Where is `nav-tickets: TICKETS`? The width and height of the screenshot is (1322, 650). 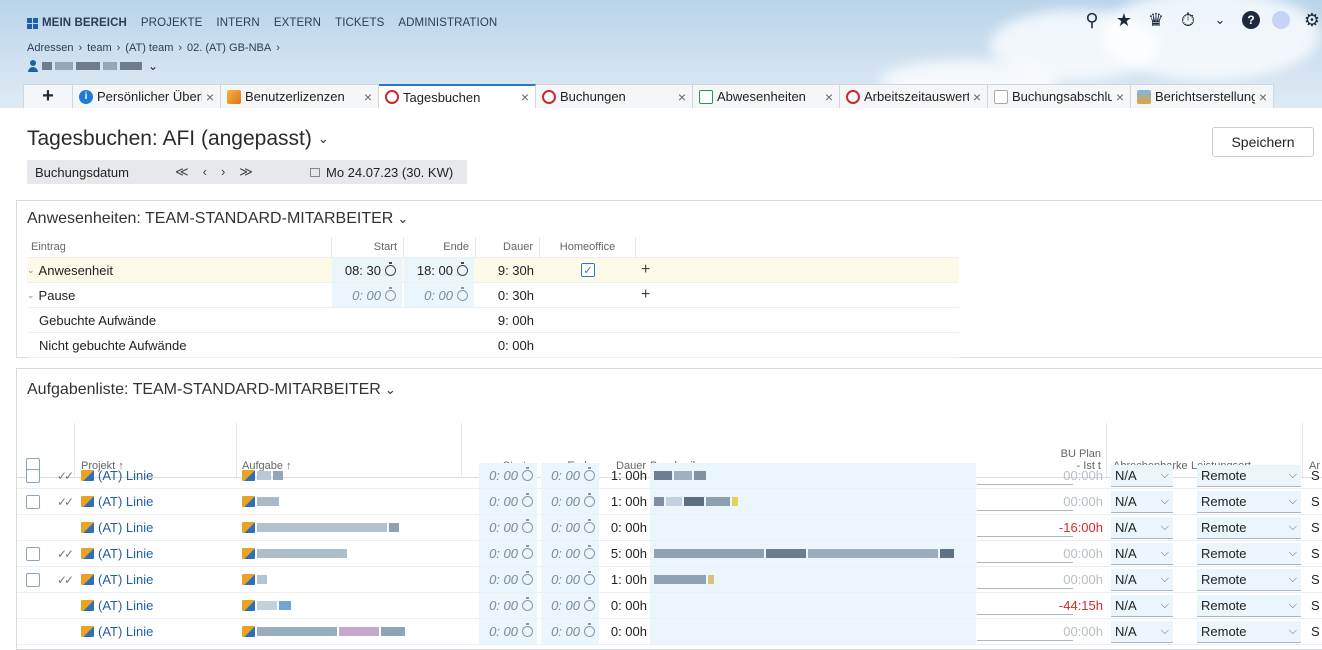
nav-tickets: TICKETS is located at coordinates (359, 23).